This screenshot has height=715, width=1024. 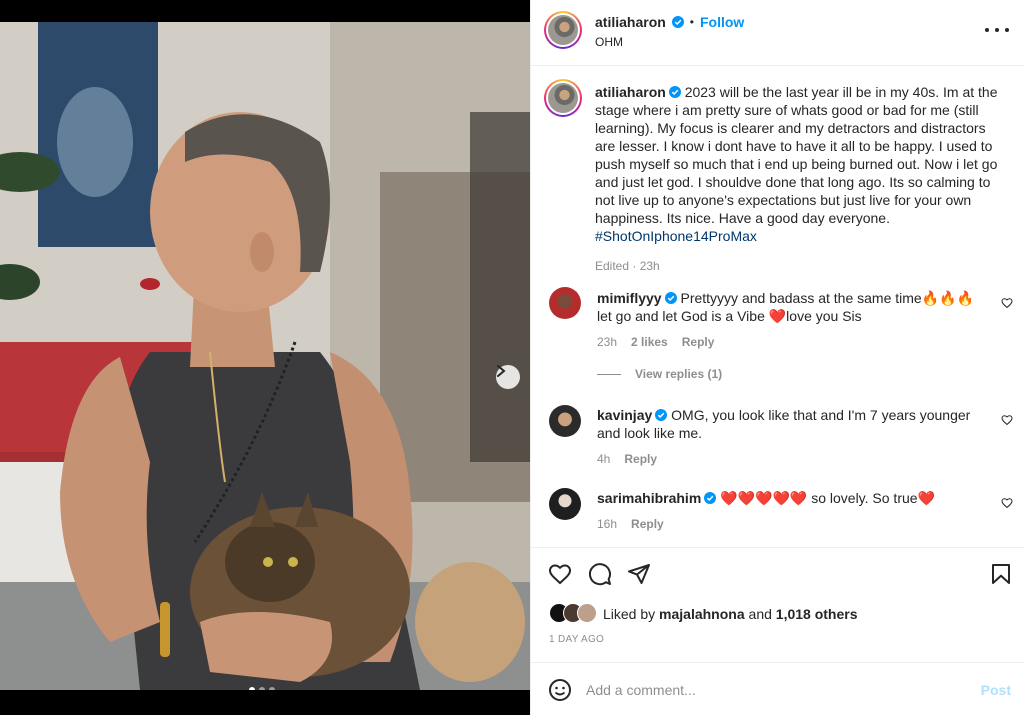 I want to click on caption-avatar, so click(x=563, y=98).